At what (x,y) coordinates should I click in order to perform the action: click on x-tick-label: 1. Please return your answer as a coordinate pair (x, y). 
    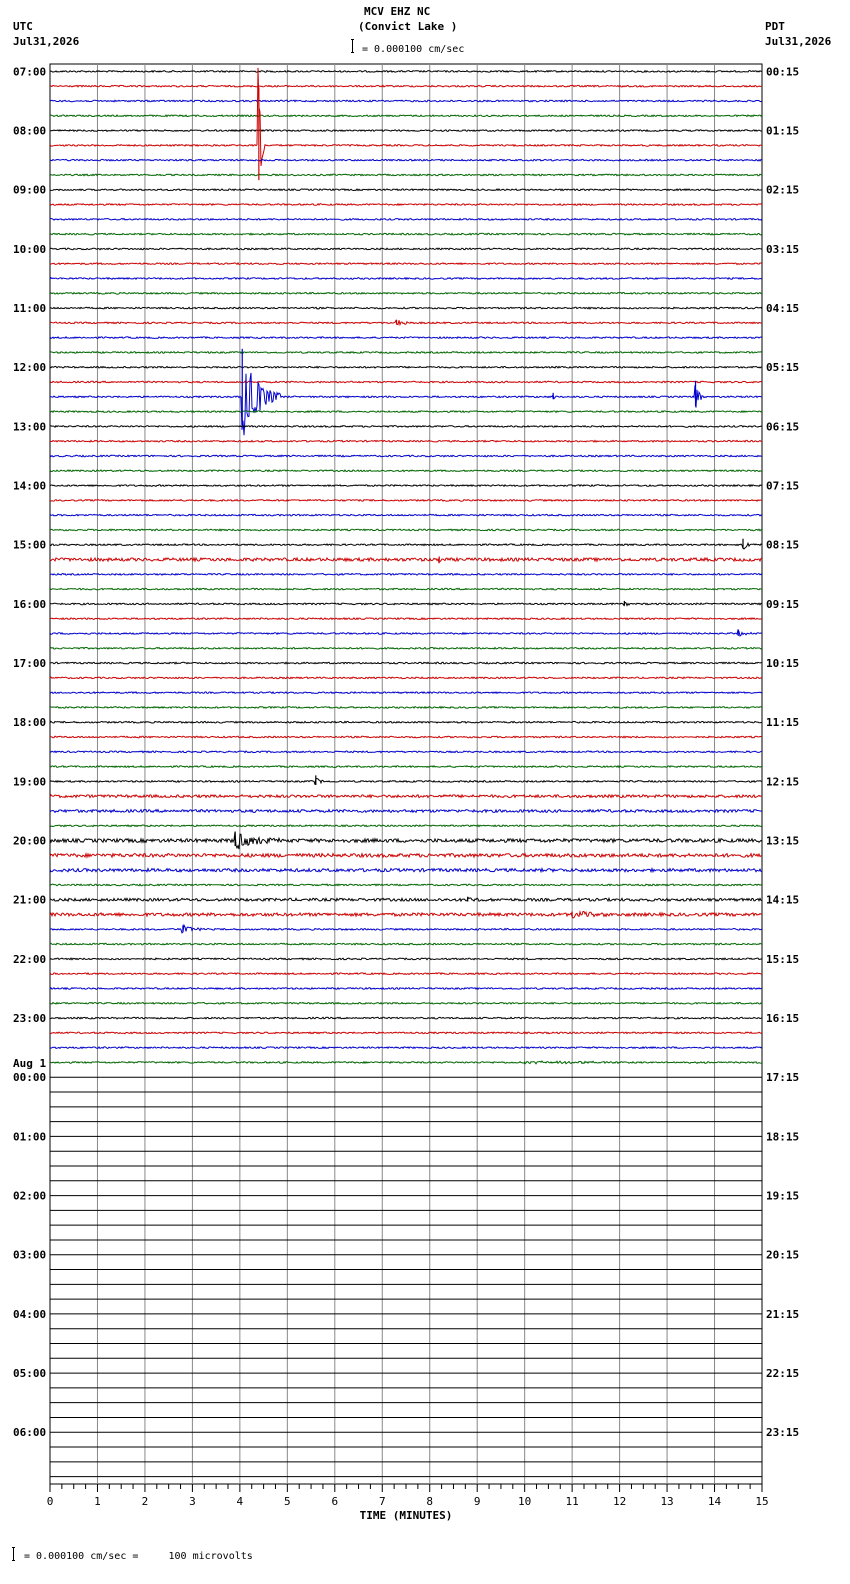
    Looking at the image, I should click on (97, 1501).